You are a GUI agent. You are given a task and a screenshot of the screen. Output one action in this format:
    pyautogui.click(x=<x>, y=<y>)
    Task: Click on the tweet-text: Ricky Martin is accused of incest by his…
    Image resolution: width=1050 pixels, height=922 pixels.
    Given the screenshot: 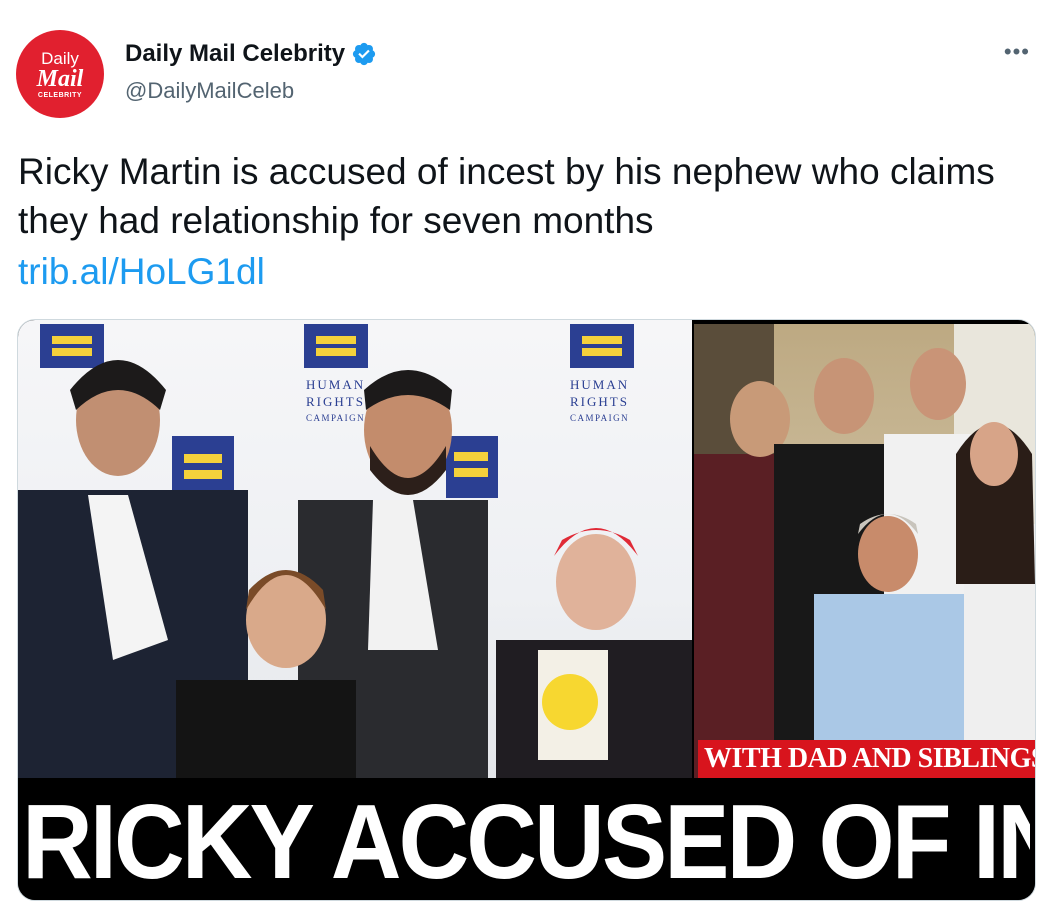 What is the action you would take?
    pyautogui.click(x=506, y=196)
    